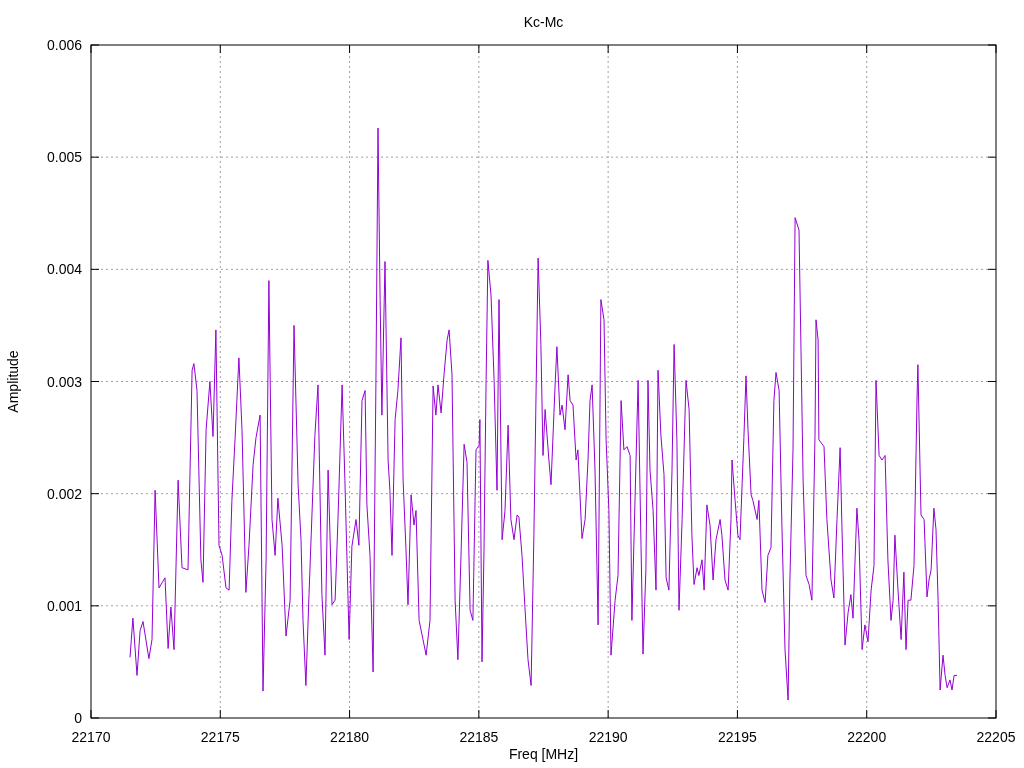 This screenshot has height=768, width=1024. What do you see at coordinates (91, 737) in the screenshot?
I see `tick-label: 22170` at bounding box center [91, 737].